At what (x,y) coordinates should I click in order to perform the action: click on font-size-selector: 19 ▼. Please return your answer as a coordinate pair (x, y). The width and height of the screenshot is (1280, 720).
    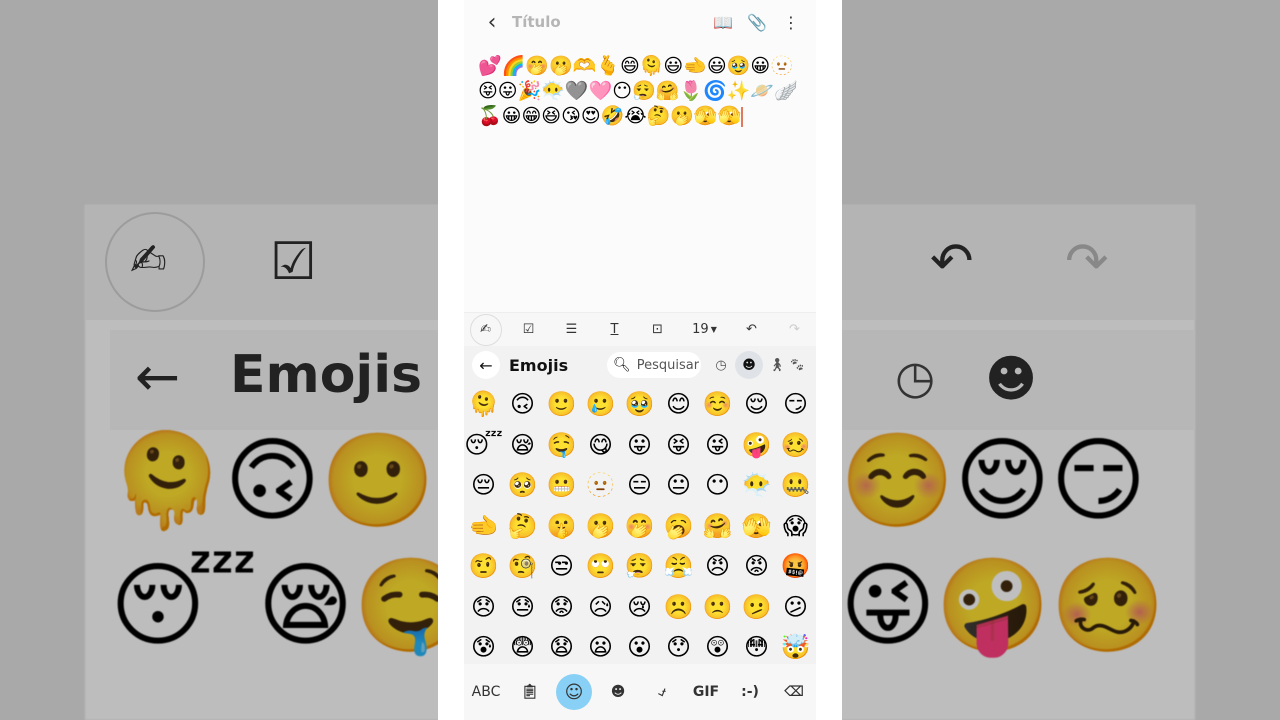
    Looking at the image, I should click on (705, 330).